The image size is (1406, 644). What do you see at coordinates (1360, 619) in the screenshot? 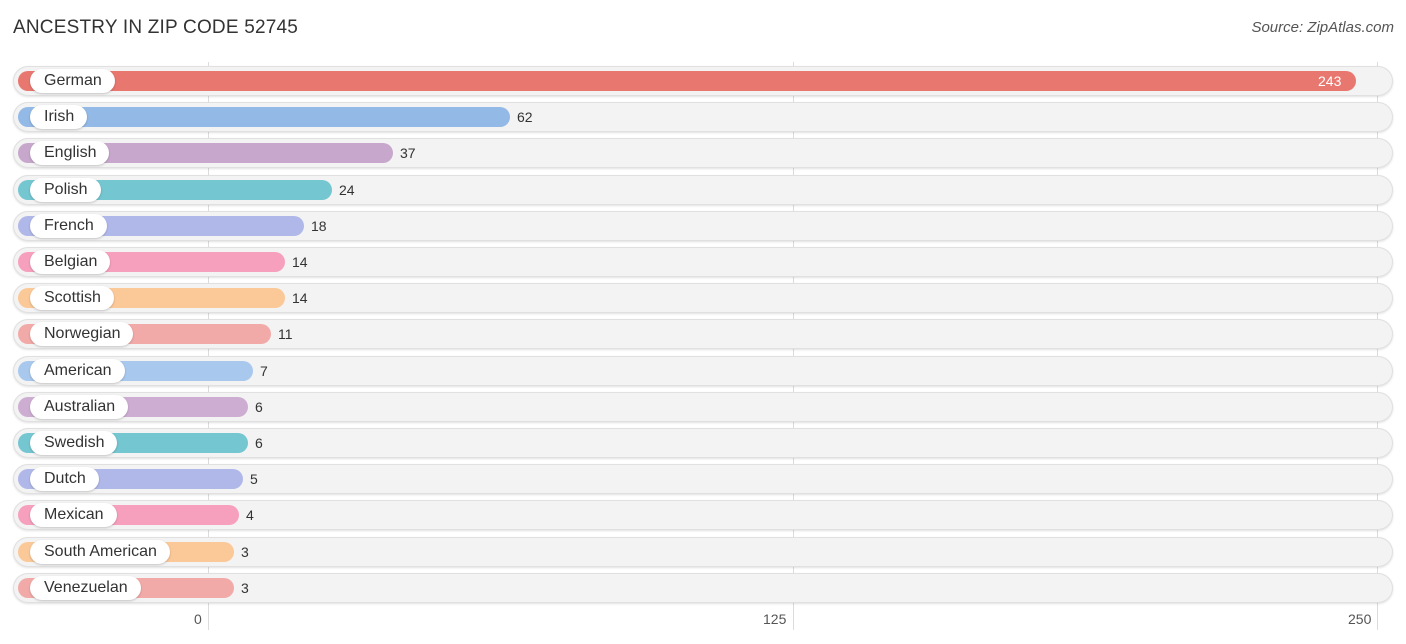
I see `x-tick-label: 250` at bounding box center [1360, 619].